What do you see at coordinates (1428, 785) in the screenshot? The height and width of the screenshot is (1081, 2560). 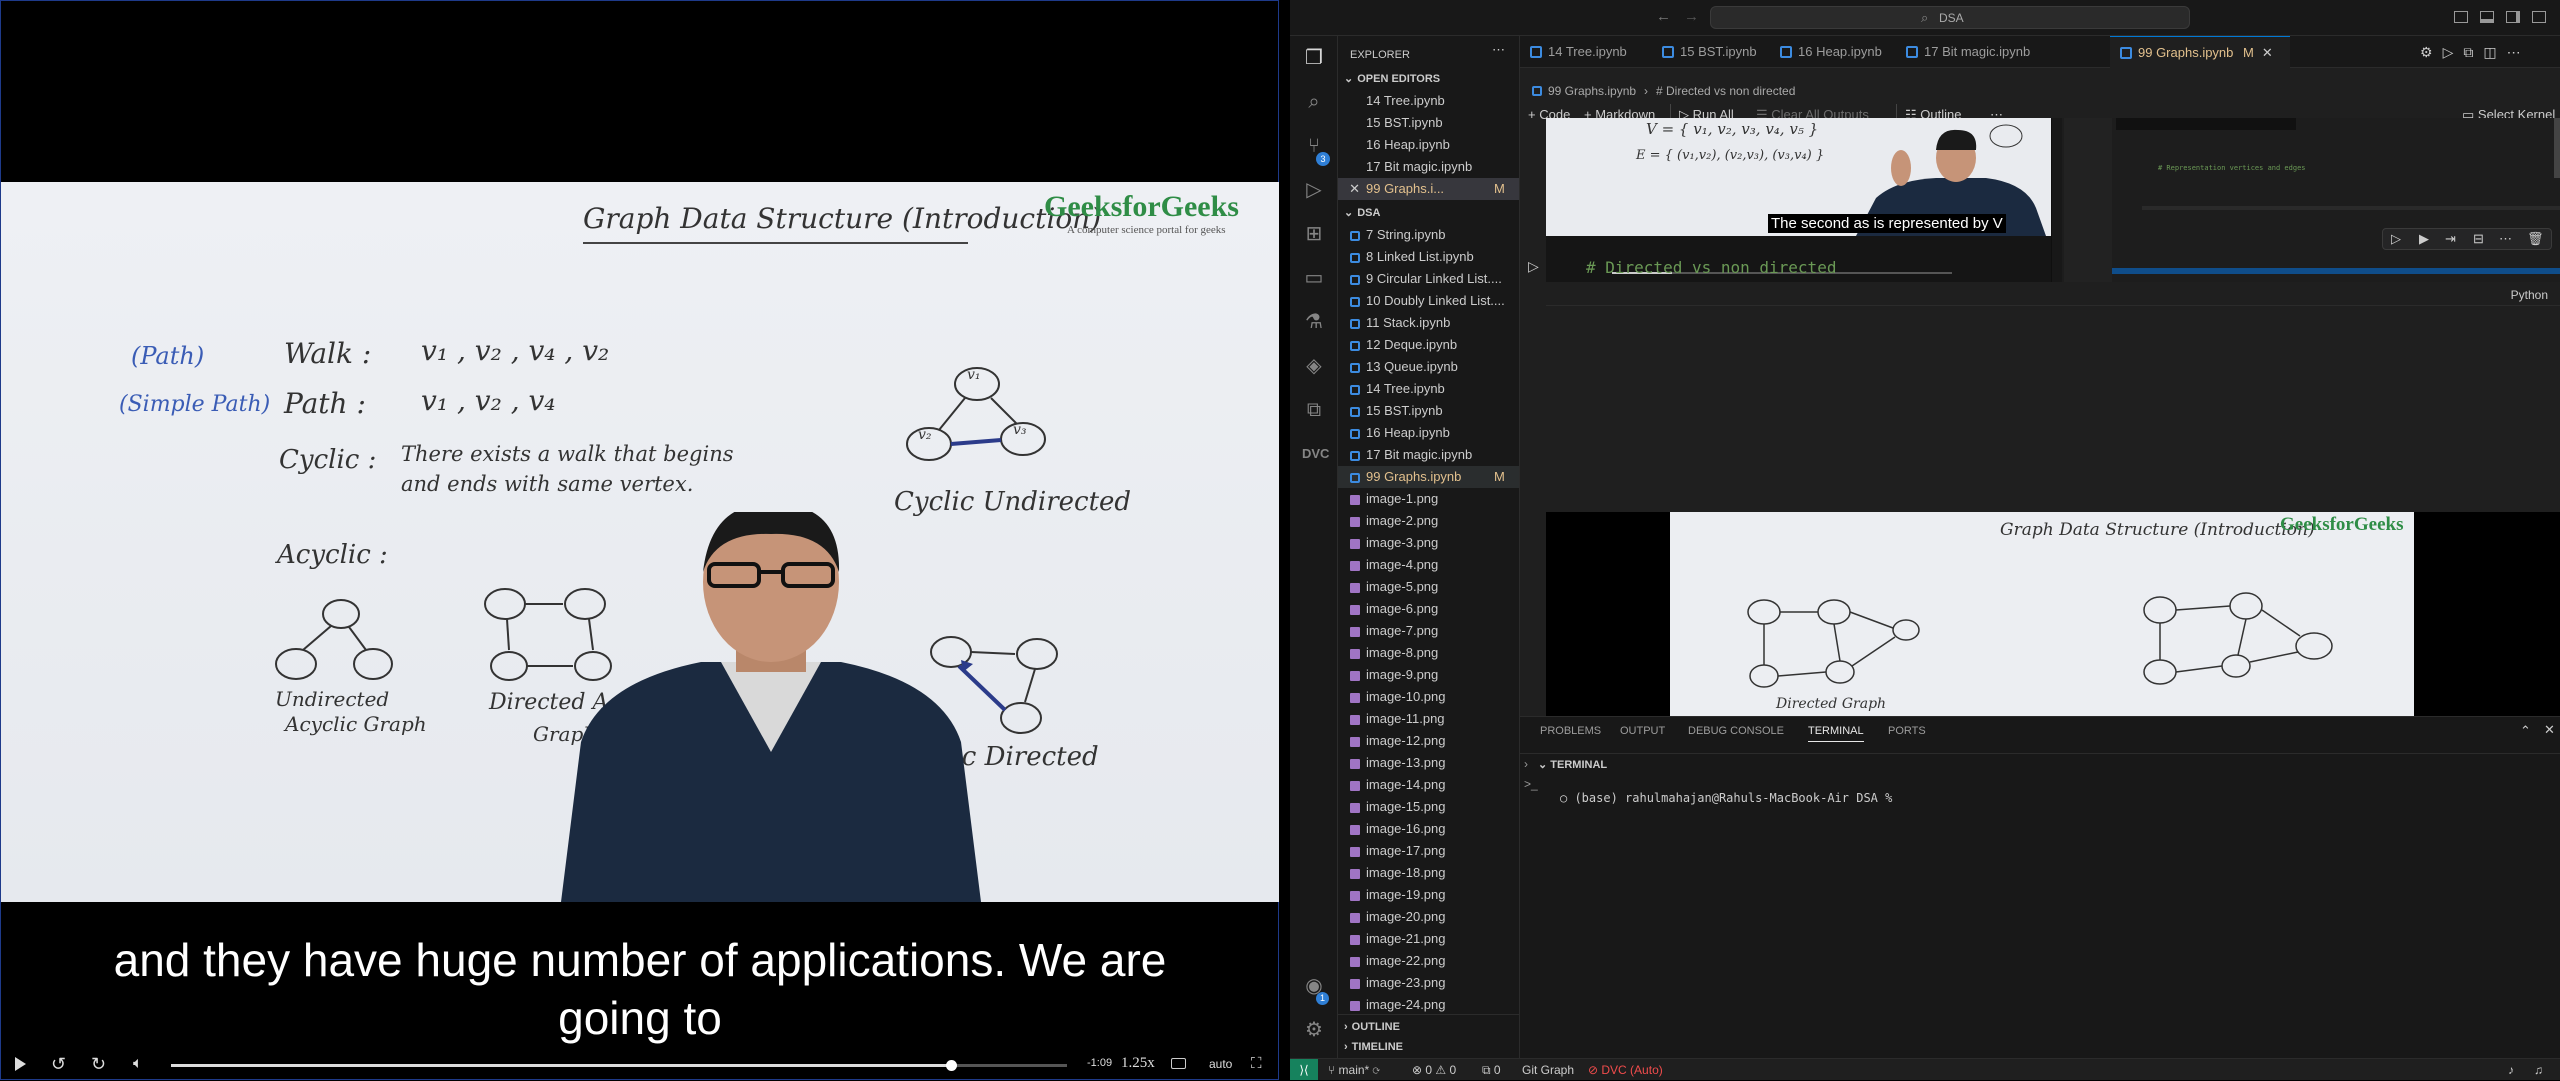 I see `file-tree-item: image-14.png` at bounding box center [1428, 785].